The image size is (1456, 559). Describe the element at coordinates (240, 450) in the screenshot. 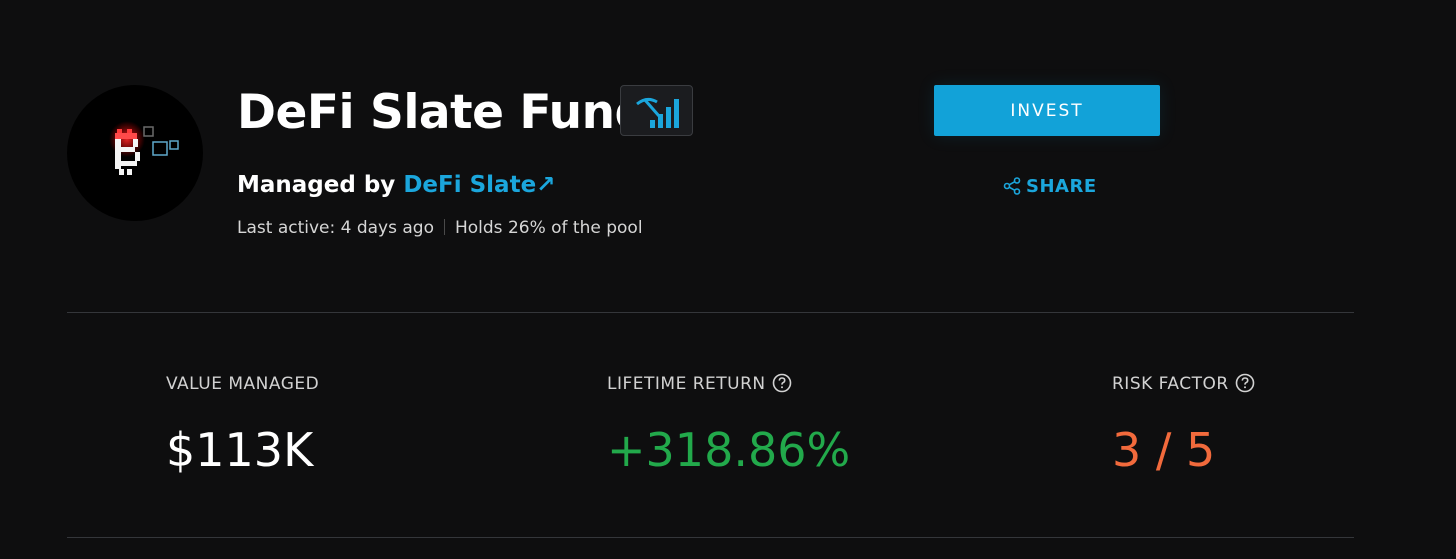

I see `value-managed-value: $113K` at that location.